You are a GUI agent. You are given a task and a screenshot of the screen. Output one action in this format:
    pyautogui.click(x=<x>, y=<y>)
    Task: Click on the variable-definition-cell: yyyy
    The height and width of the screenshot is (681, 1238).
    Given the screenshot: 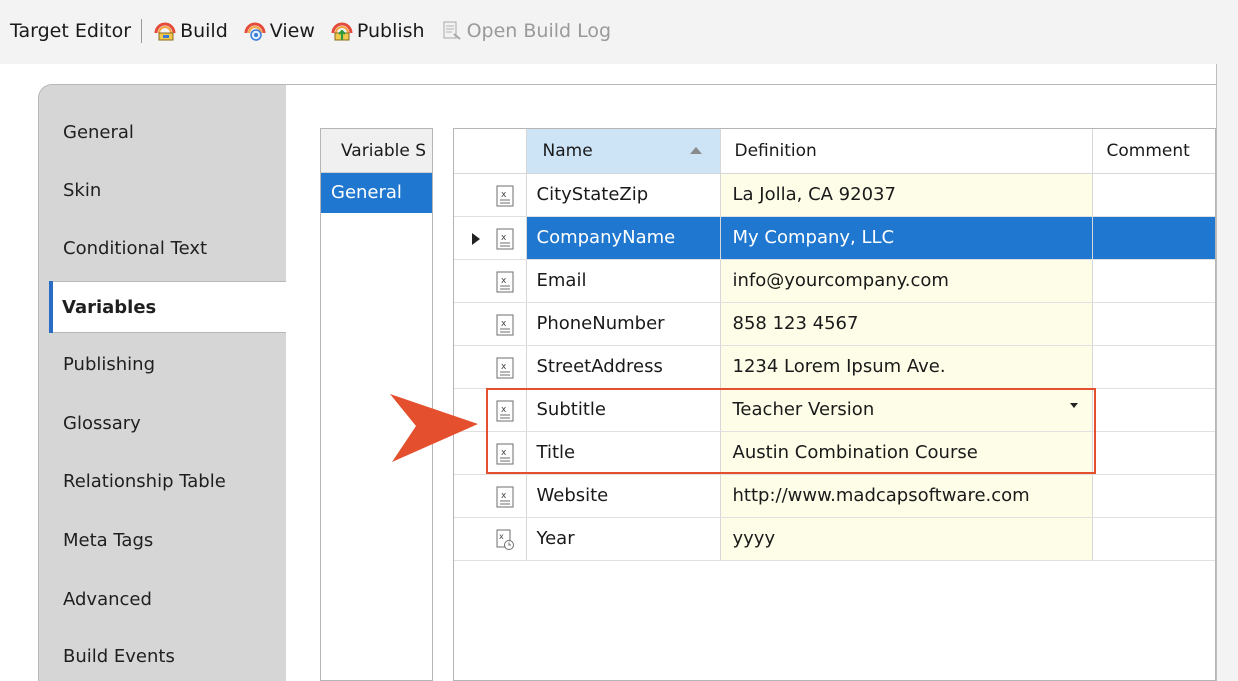 What is the action you would take?
    pyautogui.click(x=906, y=539)
    